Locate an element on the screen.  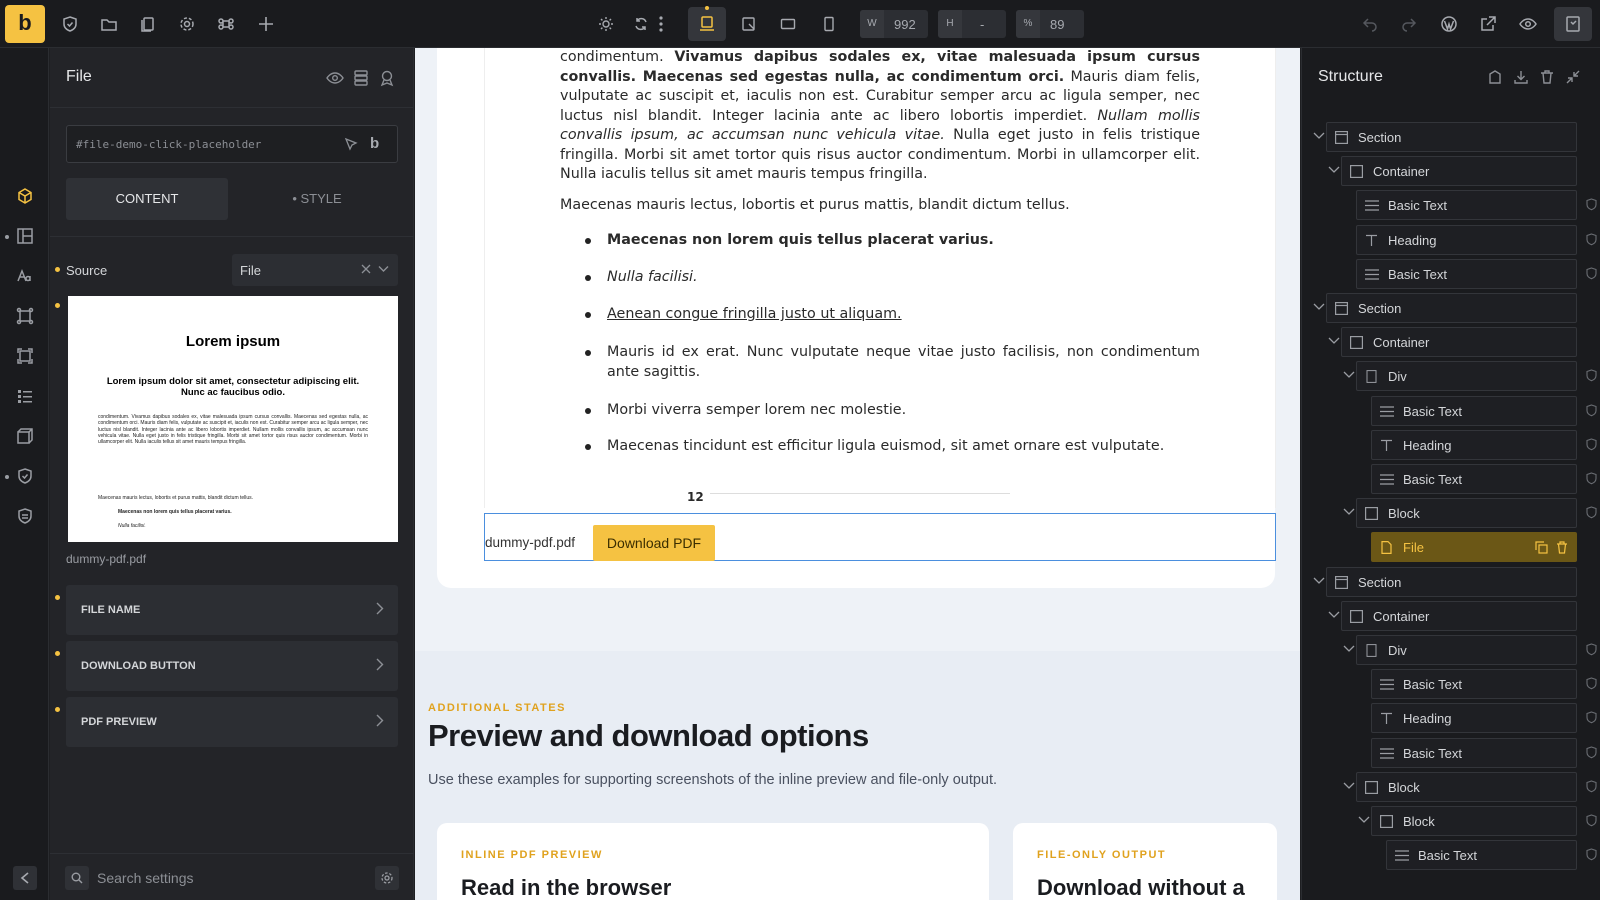
tab-content: CONTENT is located at coordinates (147, 199).